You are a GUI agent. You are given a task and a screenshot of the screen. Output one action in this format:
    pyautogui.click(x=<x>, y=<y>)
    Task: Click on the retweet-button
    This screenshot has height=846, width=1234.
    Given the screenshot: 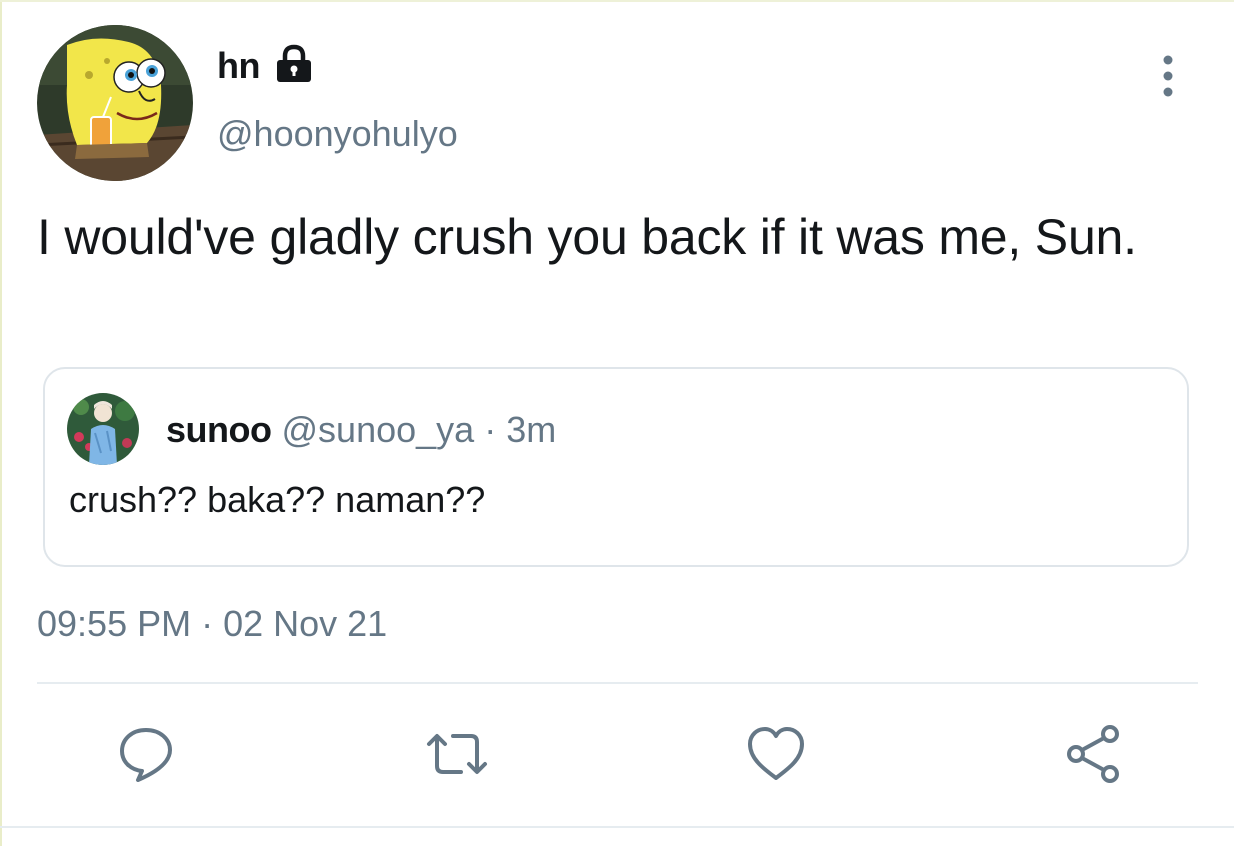 What is the action you would take?
    pyautogui.click(x=457, y=754)
    